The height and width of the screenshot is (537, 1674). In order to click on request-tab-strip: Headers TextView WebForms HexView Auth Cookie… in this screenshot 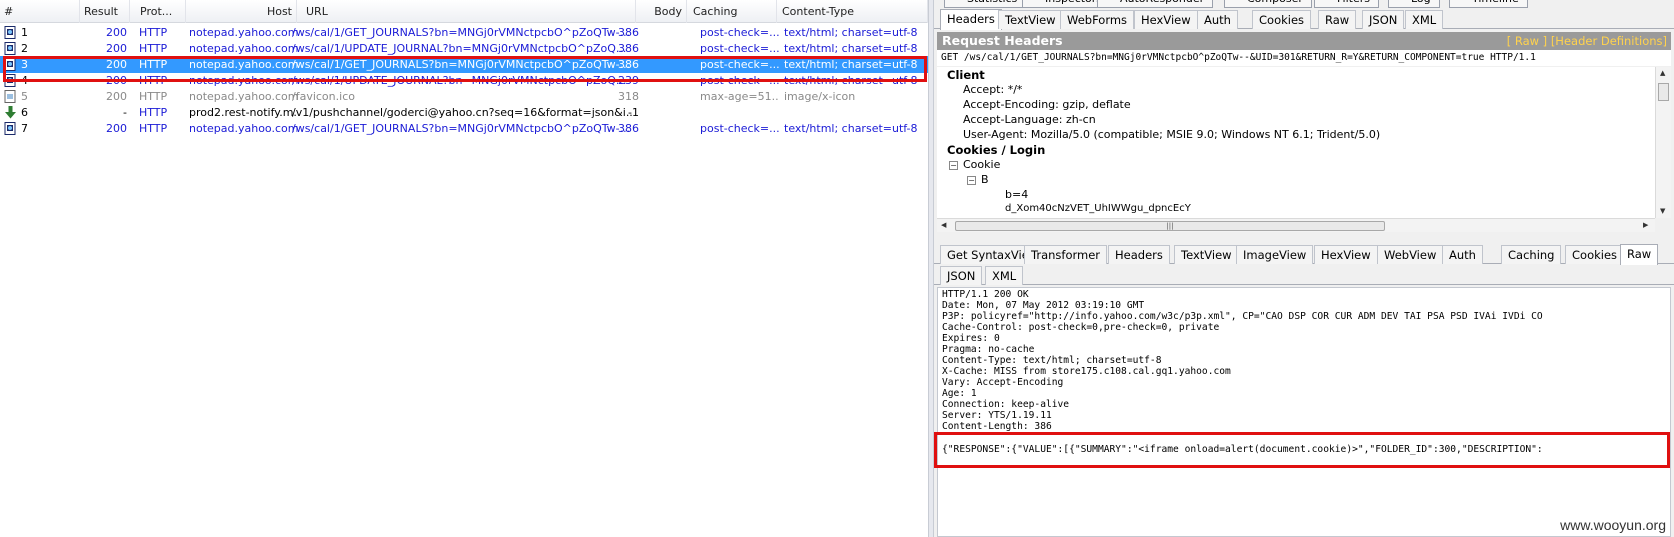, I will do `click(1304, 19)`.